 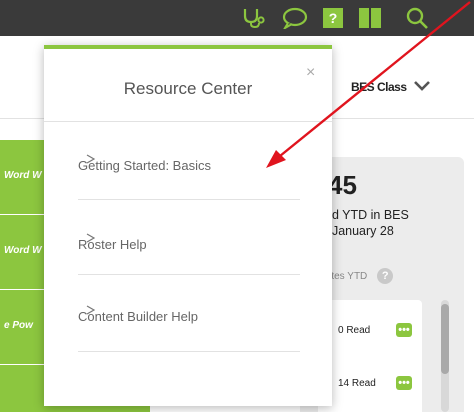 I want to click on list-item-text: 0 Read, so click(x=354, y=330).